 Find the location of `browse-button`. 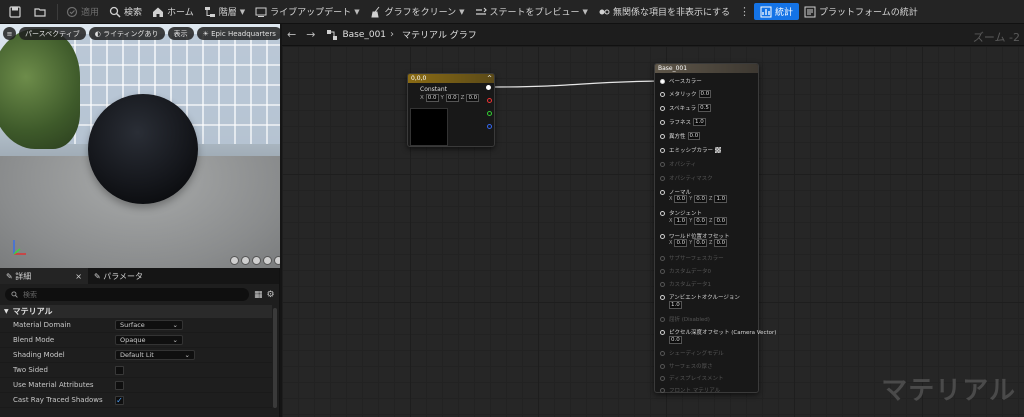

browse-button is located at coordinates (41, 12).